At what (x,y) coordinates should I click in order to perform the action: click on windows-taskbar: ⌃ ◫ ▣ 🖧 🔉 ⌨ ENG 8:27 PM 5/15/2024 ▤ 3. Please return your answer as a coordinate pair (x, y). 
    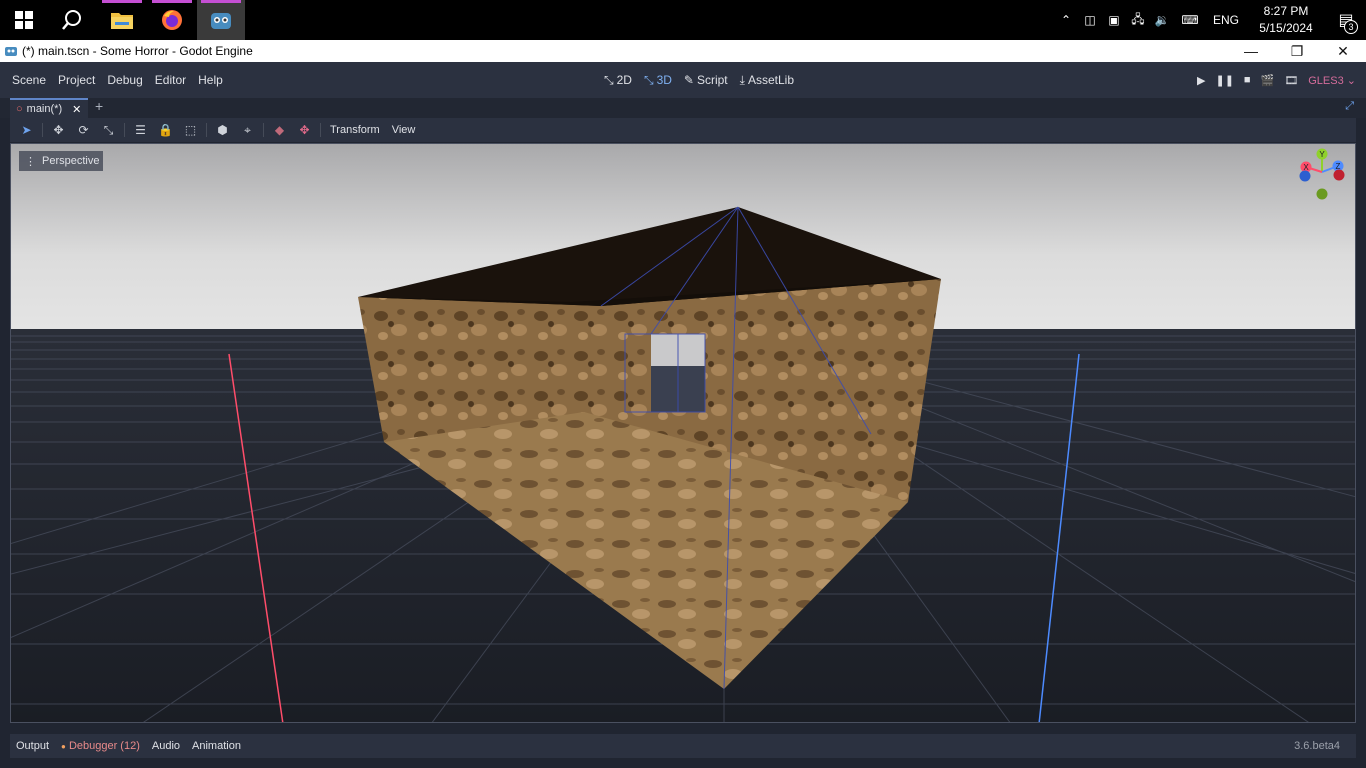
    Looking at the image, I should click on (683, 20).